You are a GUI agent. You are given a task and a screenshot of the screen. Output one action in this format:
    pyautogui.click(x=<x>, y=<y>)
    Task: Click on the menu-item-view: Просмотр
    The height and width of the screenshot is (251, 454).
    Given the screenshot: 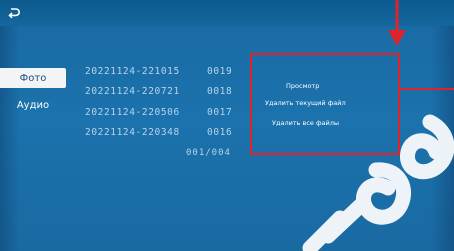 What is the action you would take?
    pyautogui.click(x=302, y=86)
    